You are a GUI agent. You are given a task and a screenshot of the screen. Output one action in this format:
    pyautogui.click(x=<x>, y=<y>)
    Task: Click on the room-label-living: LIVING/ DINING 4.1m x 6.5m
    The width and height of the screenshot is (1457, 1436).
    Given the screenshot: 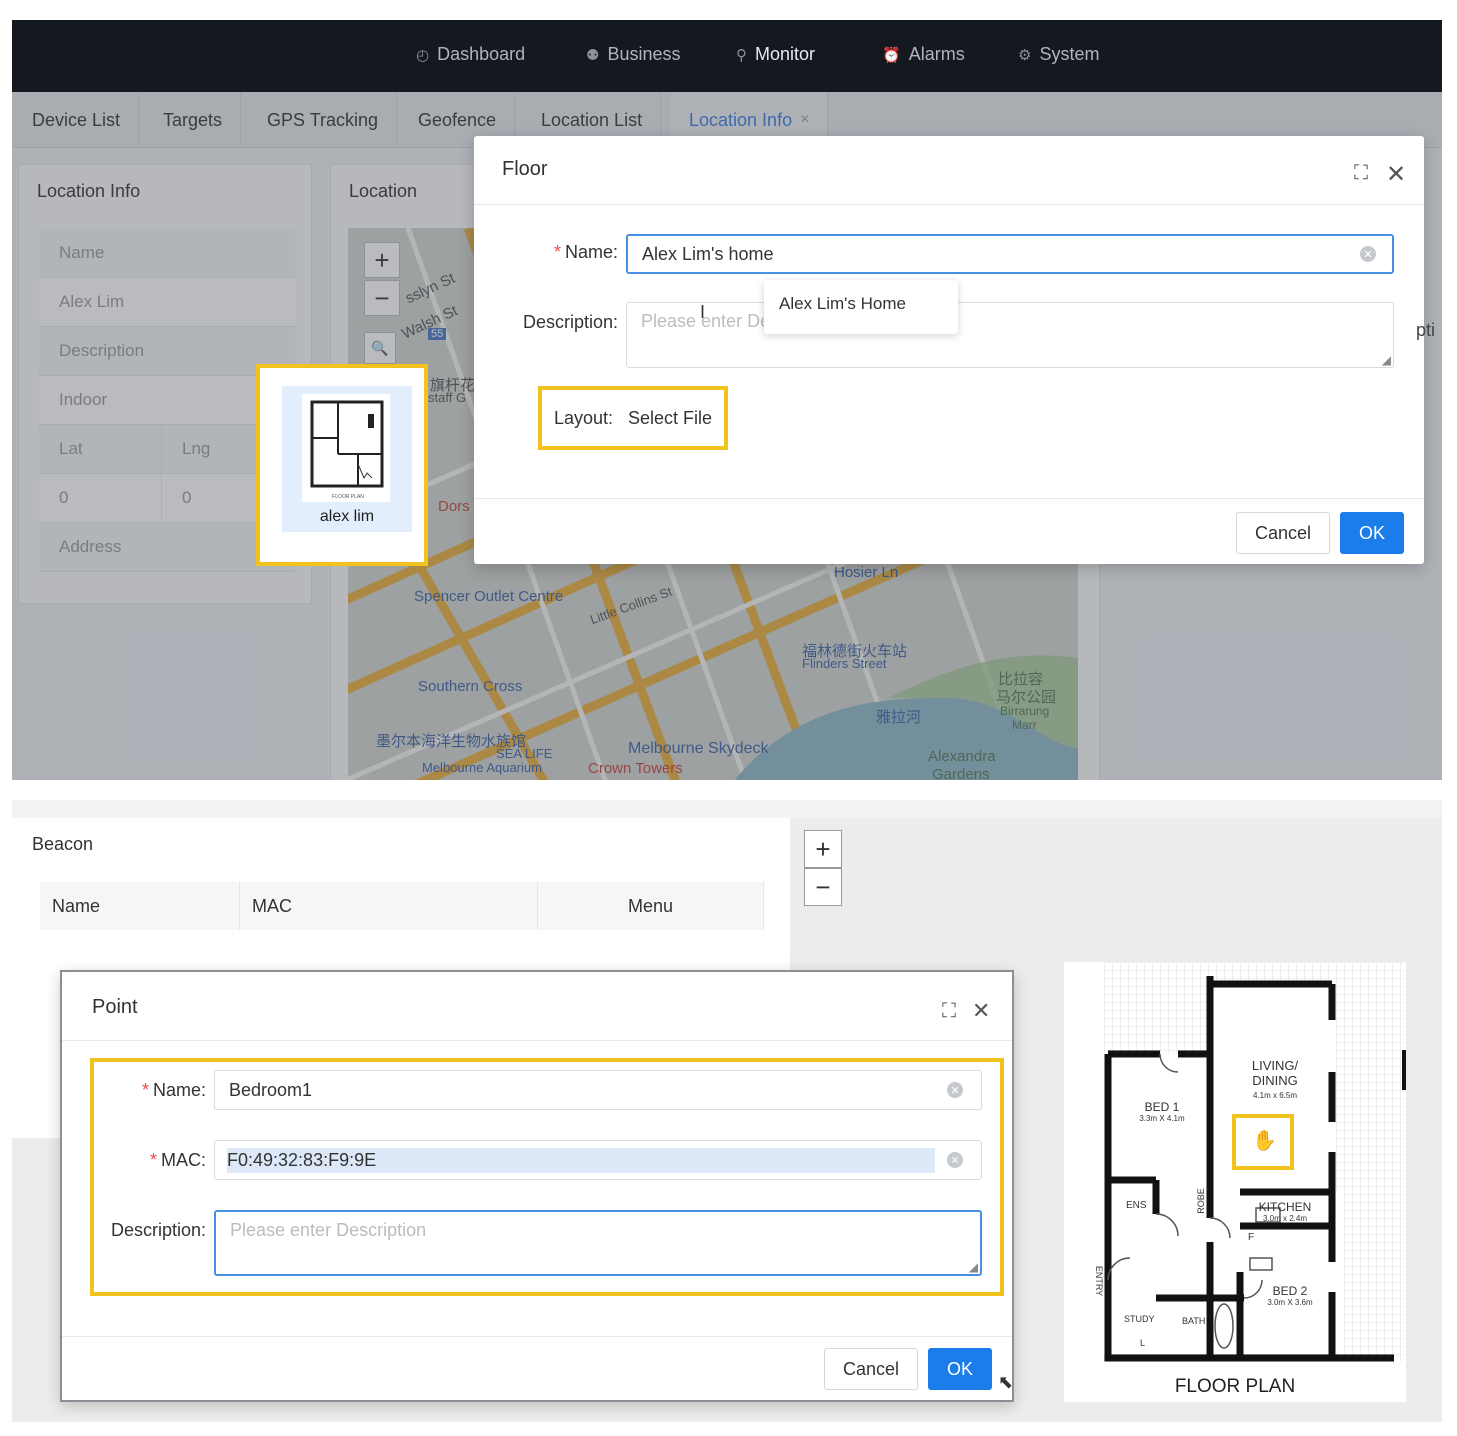 What is the action you would take?
    pyautogui.click(x=1275, y=1079)
    